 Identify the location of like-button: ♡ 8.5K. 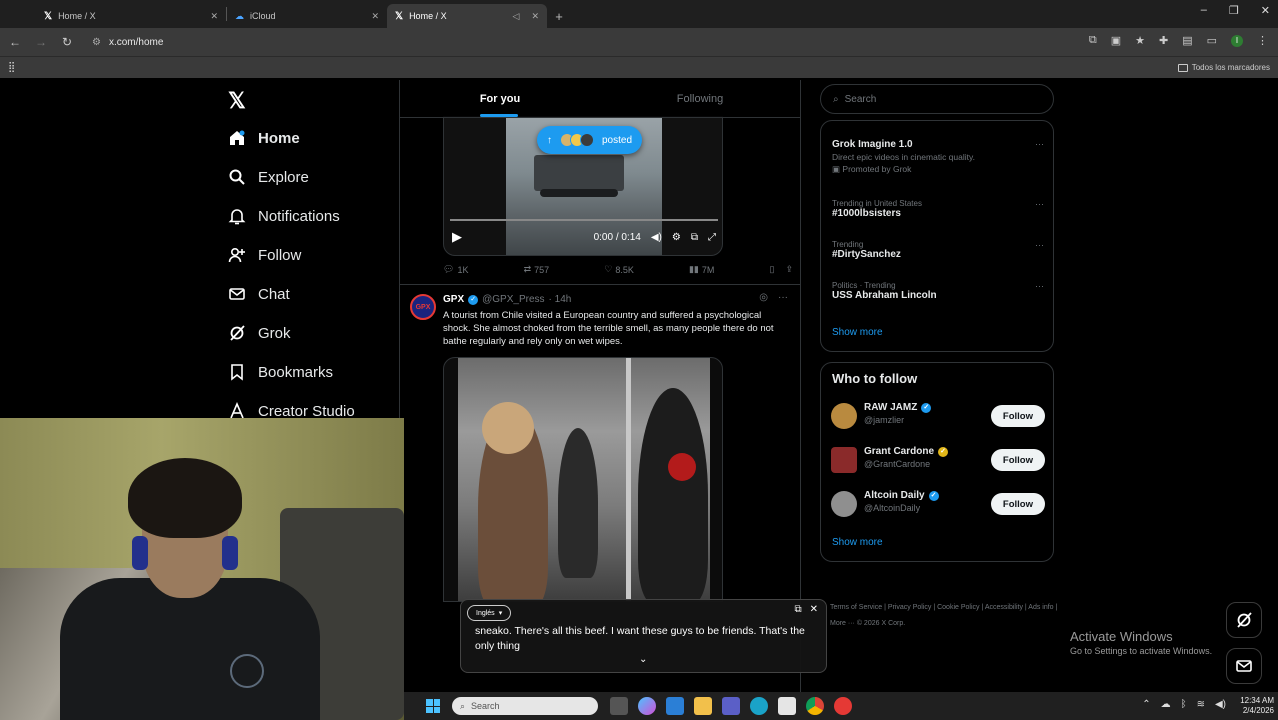
(619, 269).